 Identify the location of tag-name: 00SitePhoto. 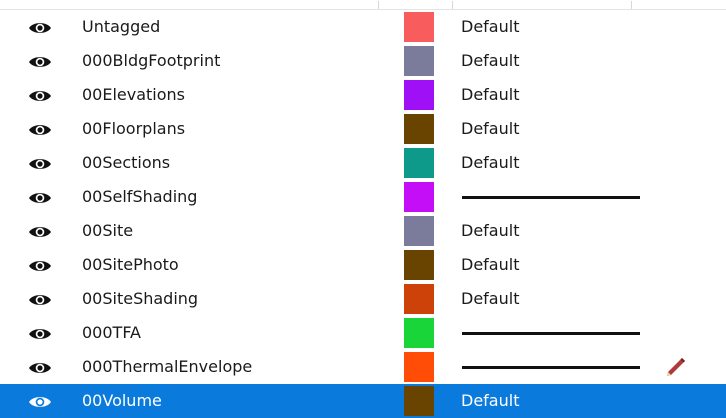
(130, 265).